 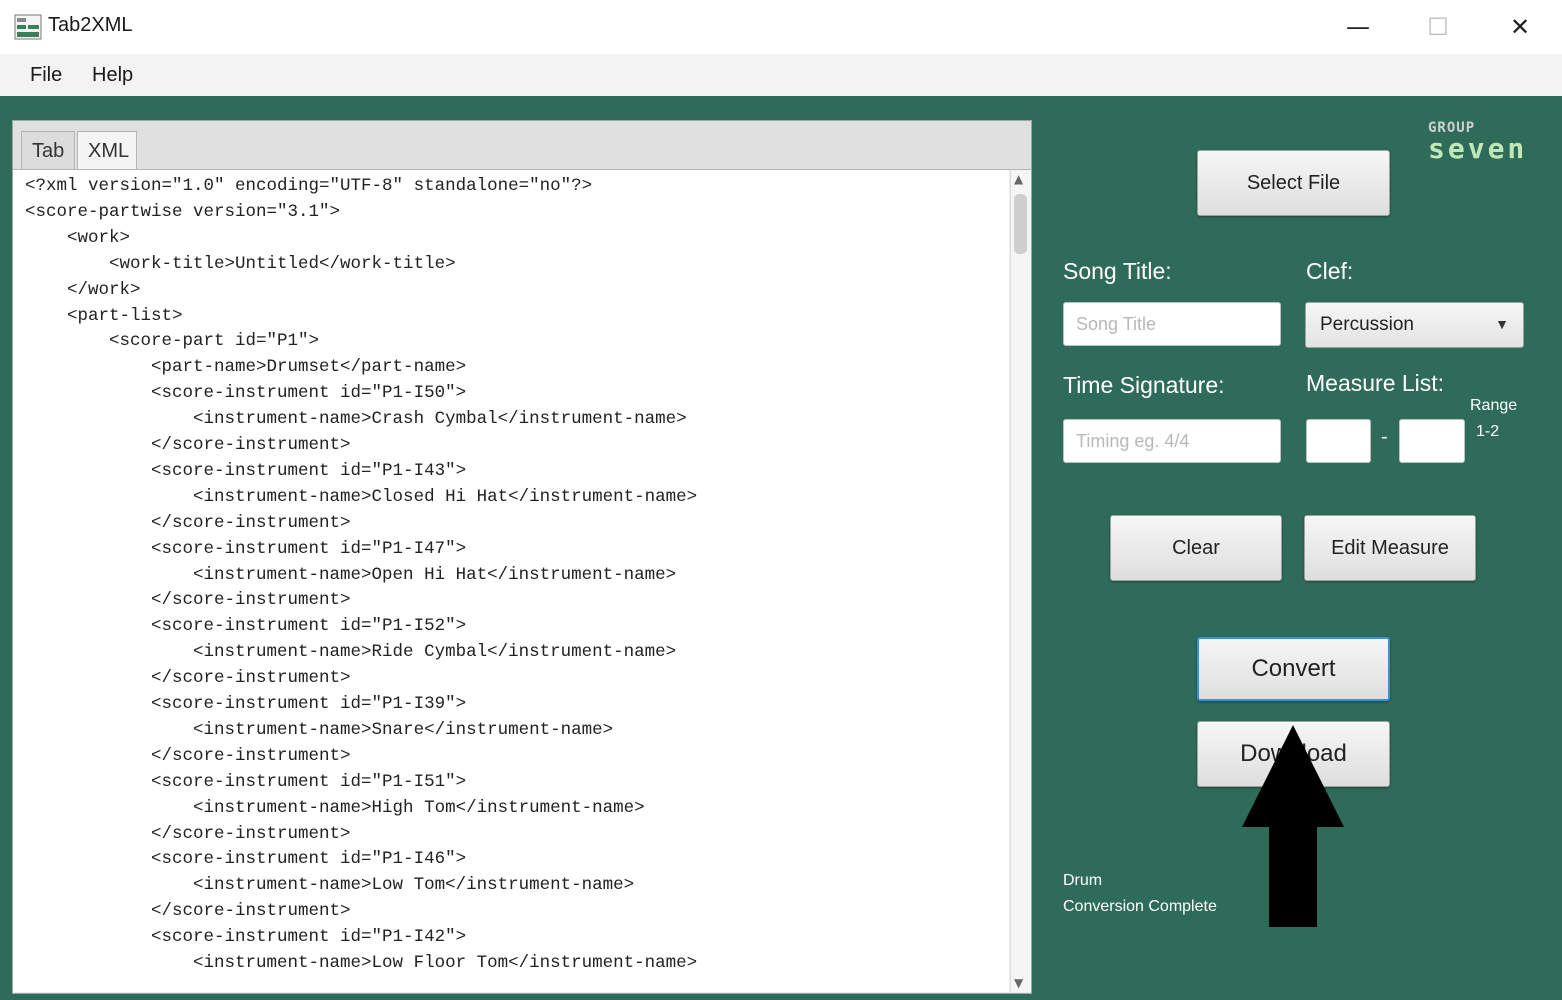 I want to click on range-value: 1-2, so click(x=1488, y=431).